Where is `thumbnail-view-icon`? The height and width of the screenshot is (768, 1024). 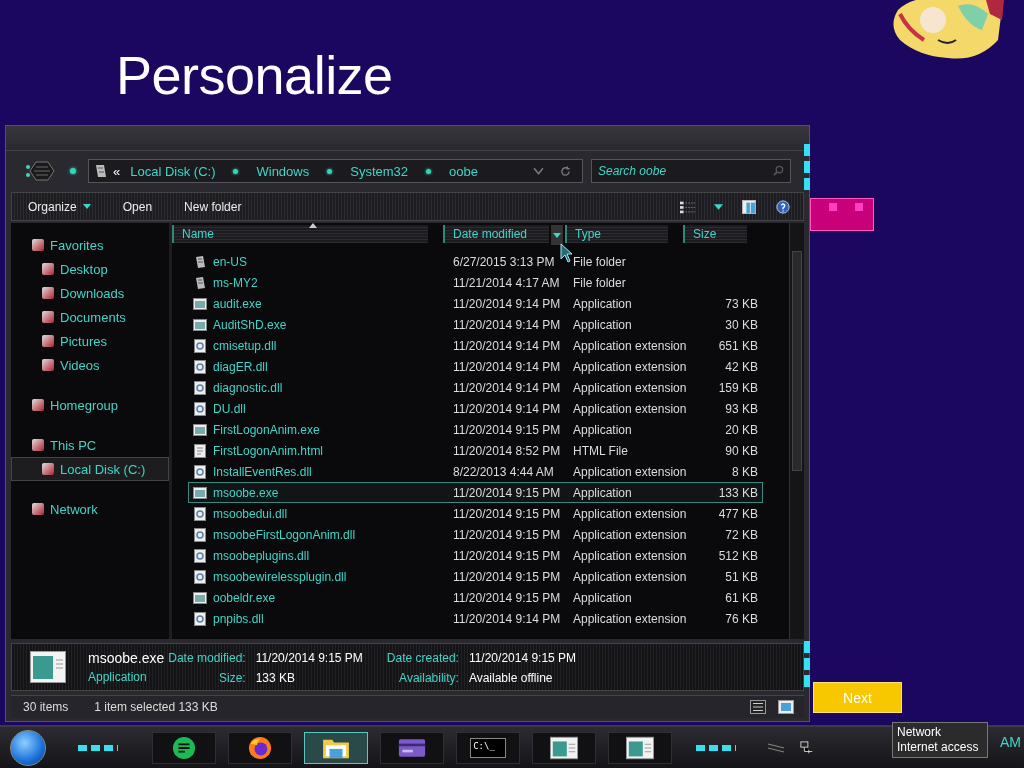
thumbnail-view-icon is located at coordinates (786, 707).